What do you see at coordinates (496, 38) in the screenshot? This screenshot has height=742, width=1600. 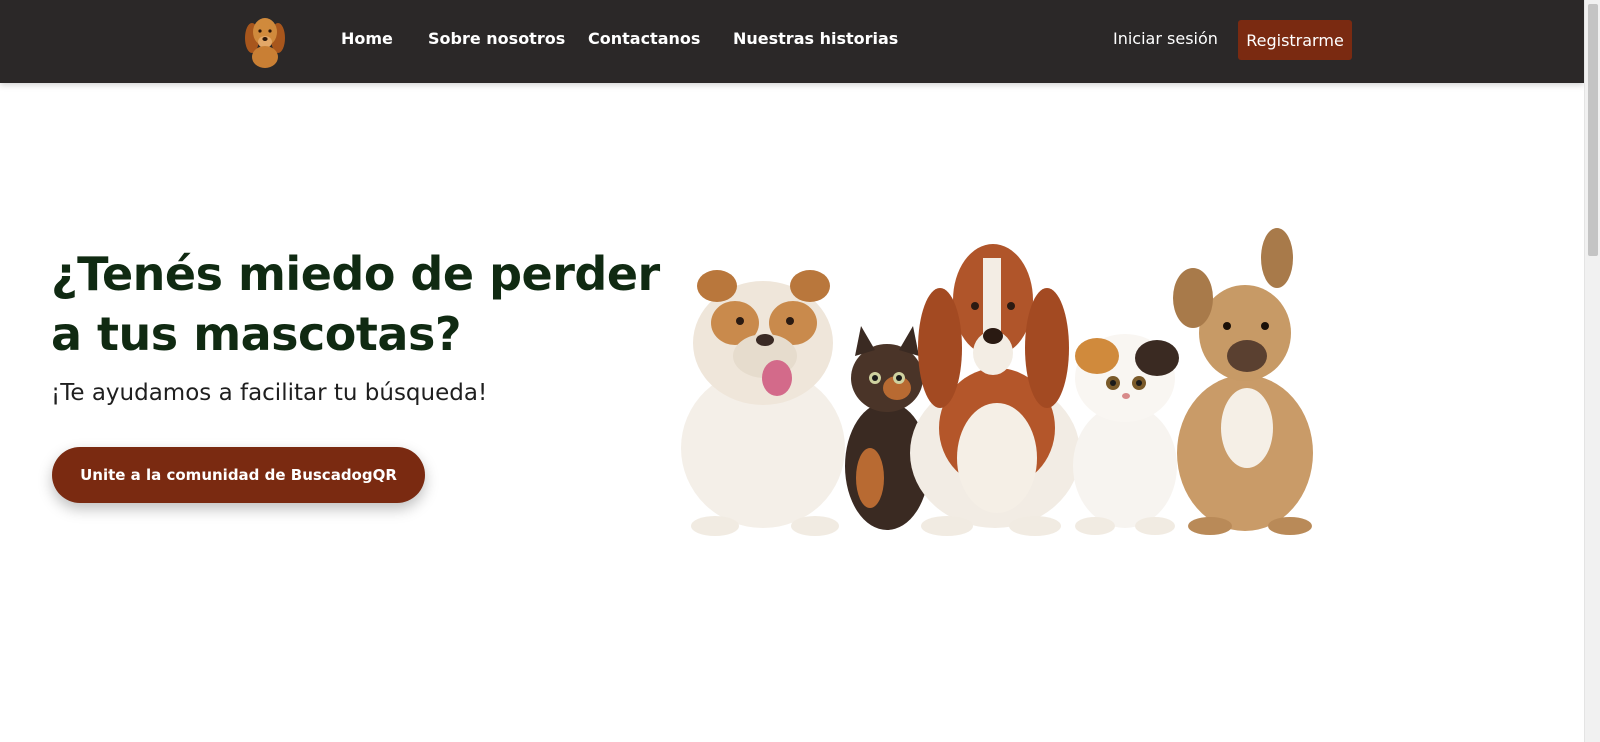 I see `nav-link-sobre-nosotros: Sobre nosotros` at bounding box center [496, 38].